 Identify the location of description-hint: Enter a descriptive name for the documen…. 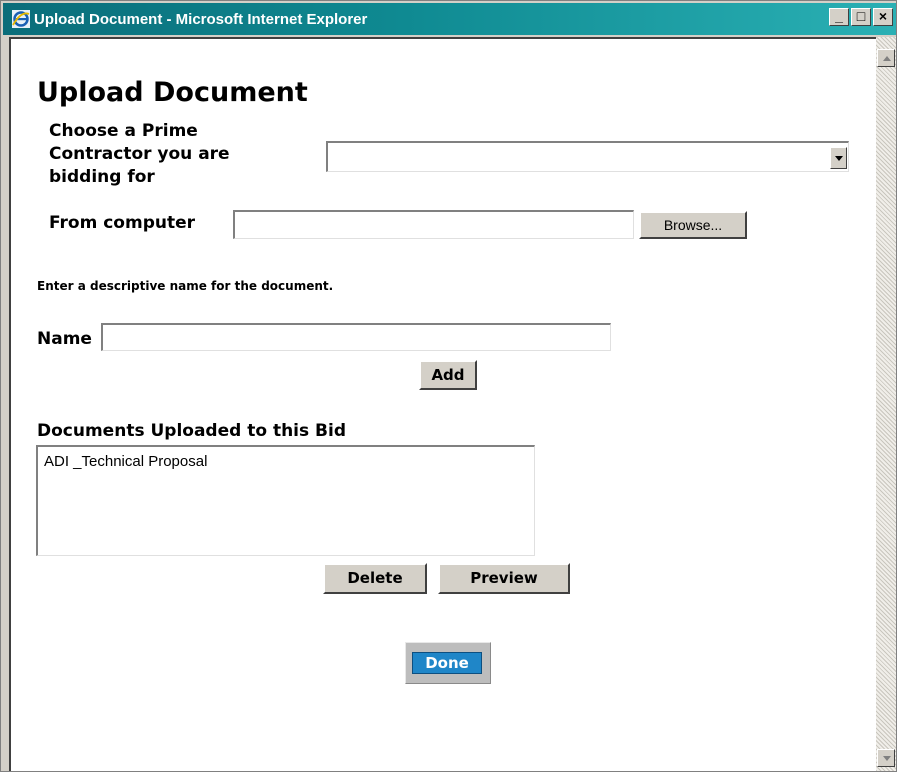
(185, 286).